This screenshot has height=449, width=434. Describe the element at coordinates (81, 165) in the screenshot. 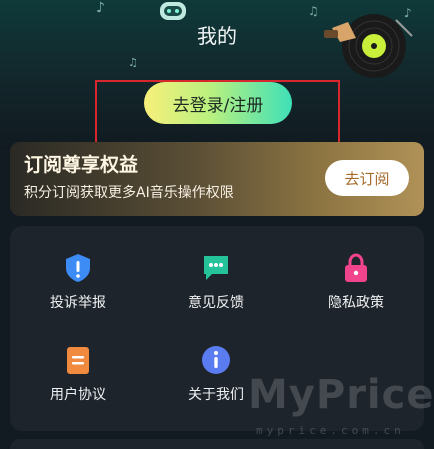

I see `vip-title: 订阅尊享权益` at that location.